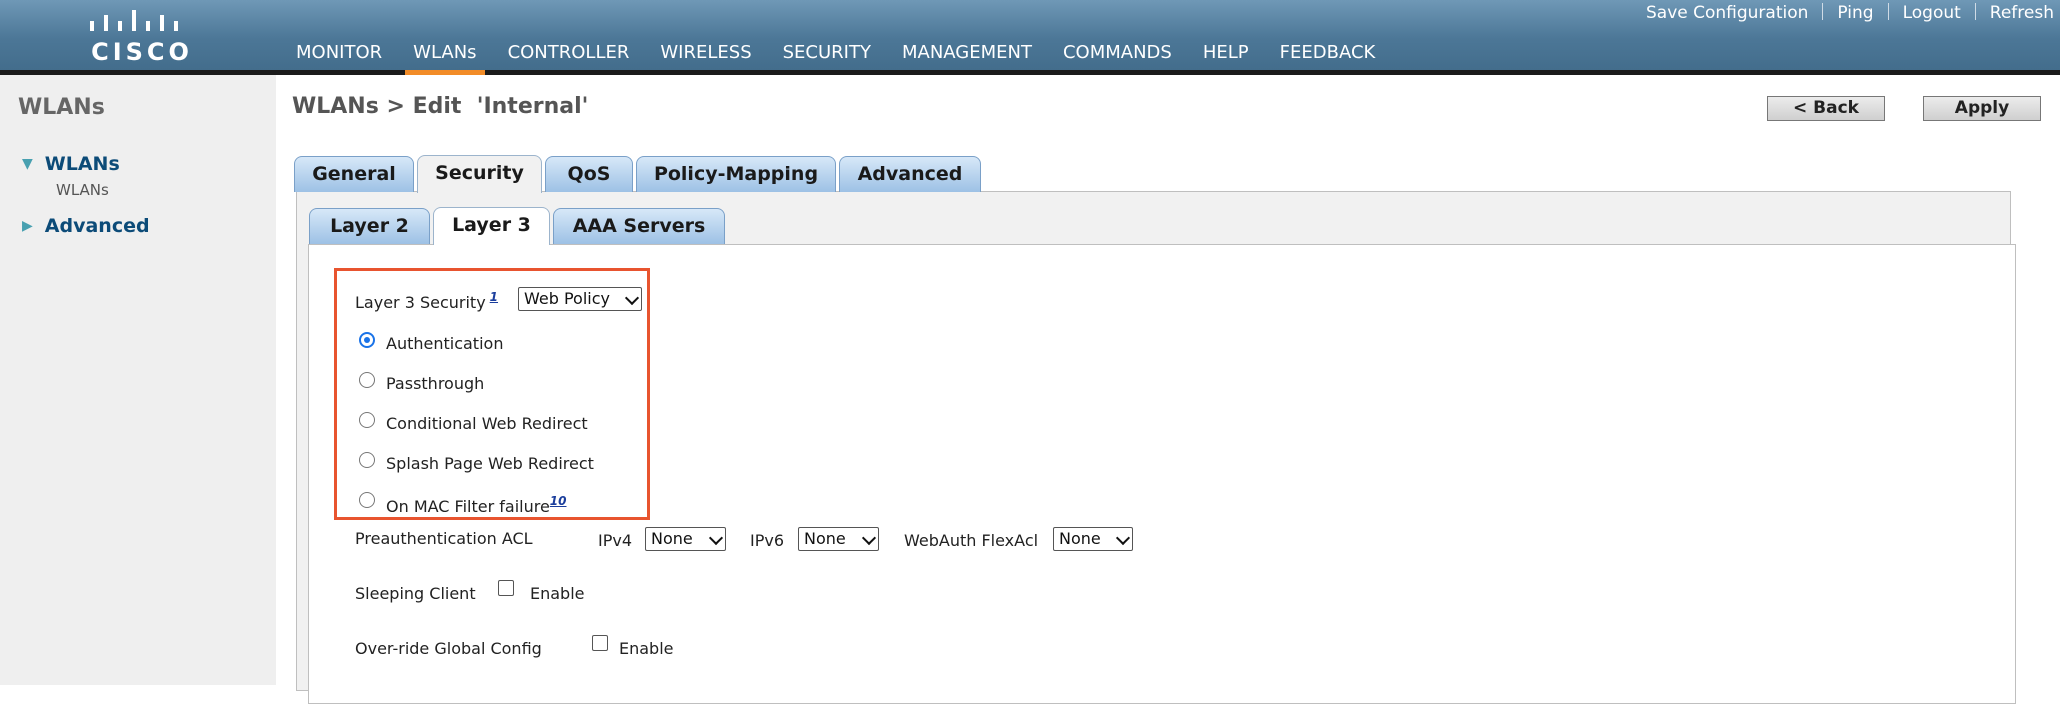 The width and height of the screenshot is (2060, 704). I want to click on save-configuration-link: Save Configuration, so click(1727, 13).